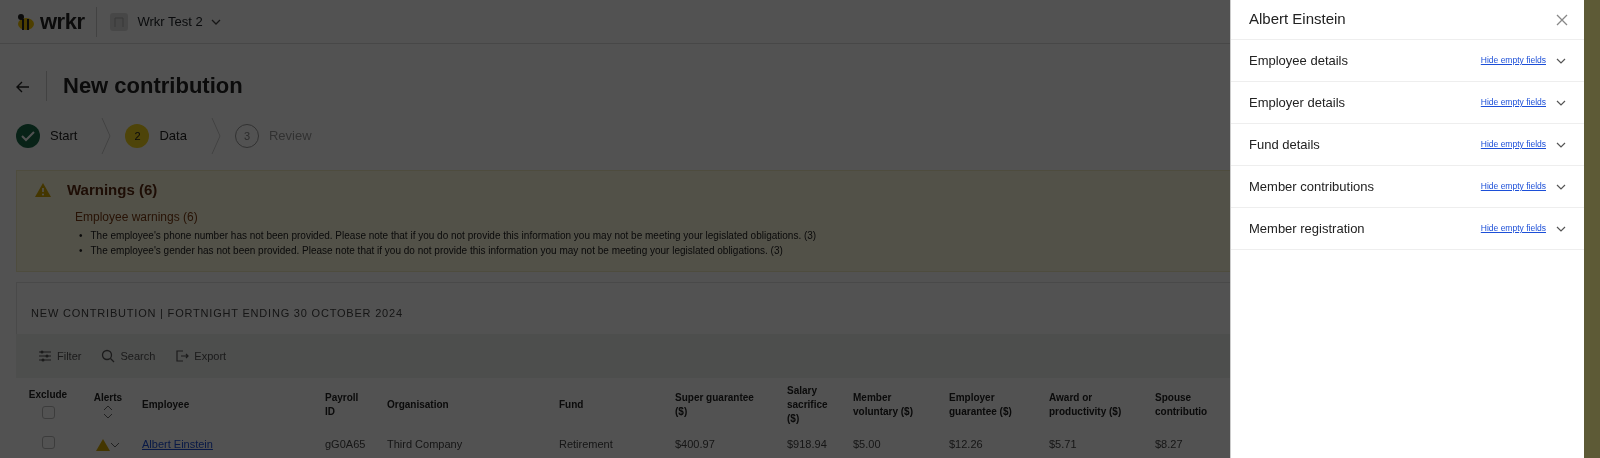  What do you see at coordinates (807, 444) in the screenshot?
I see `table-cell: $918.94` at bounding box center [807, 444].